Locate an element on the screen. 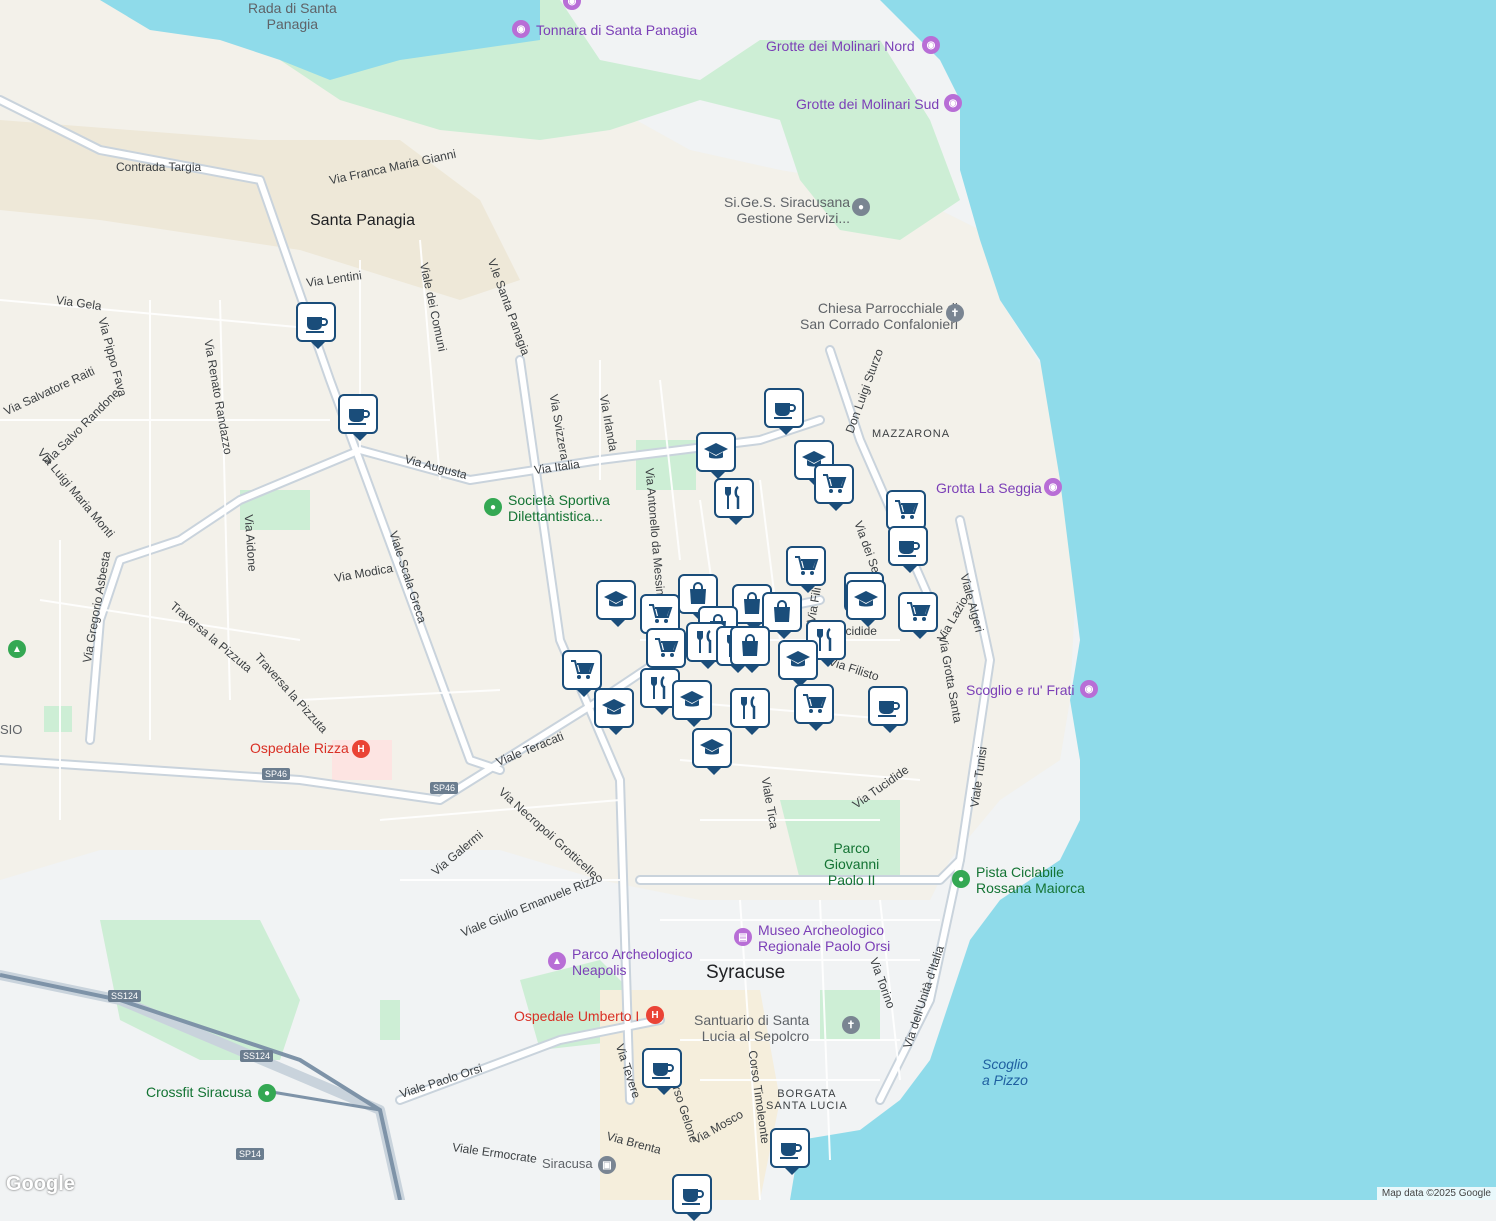 The height and width of the screenshot is (1221, 1496). sports-icon: ● is located at coordinates (493, 507).